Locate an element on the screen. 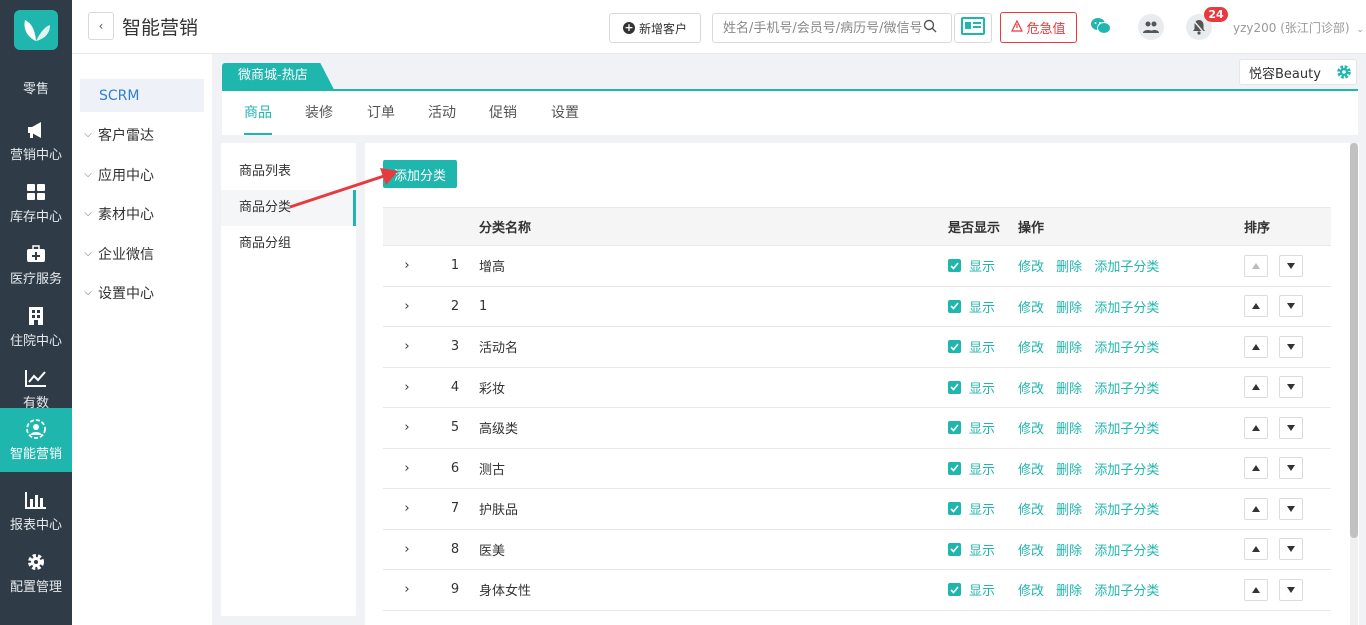 The height and width of the screenshot is (625, 1366). rail-item-config: 配置管理 is located at coordinates (36, 573).